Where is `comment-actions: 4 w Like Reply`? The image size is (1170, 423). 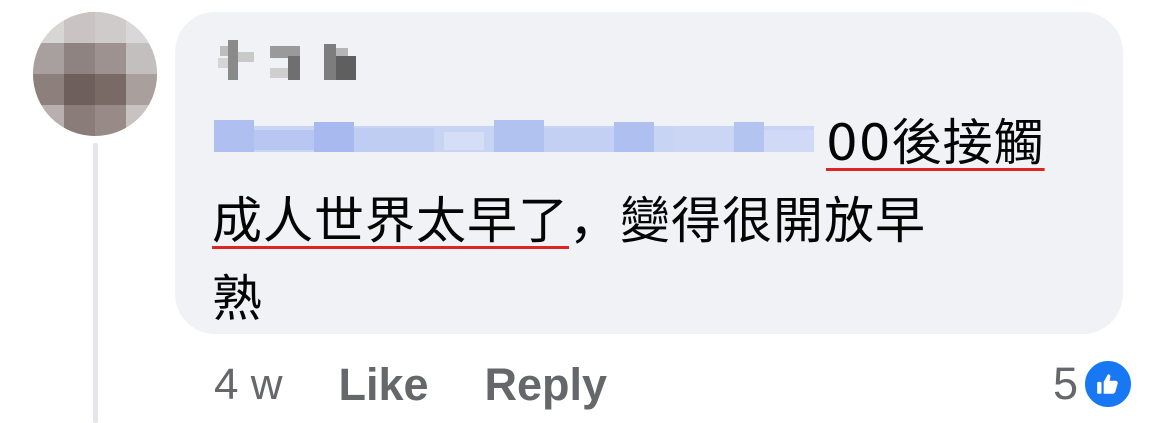
comment-actions: 4 w Like Reply is located at coordinates (410, 385).